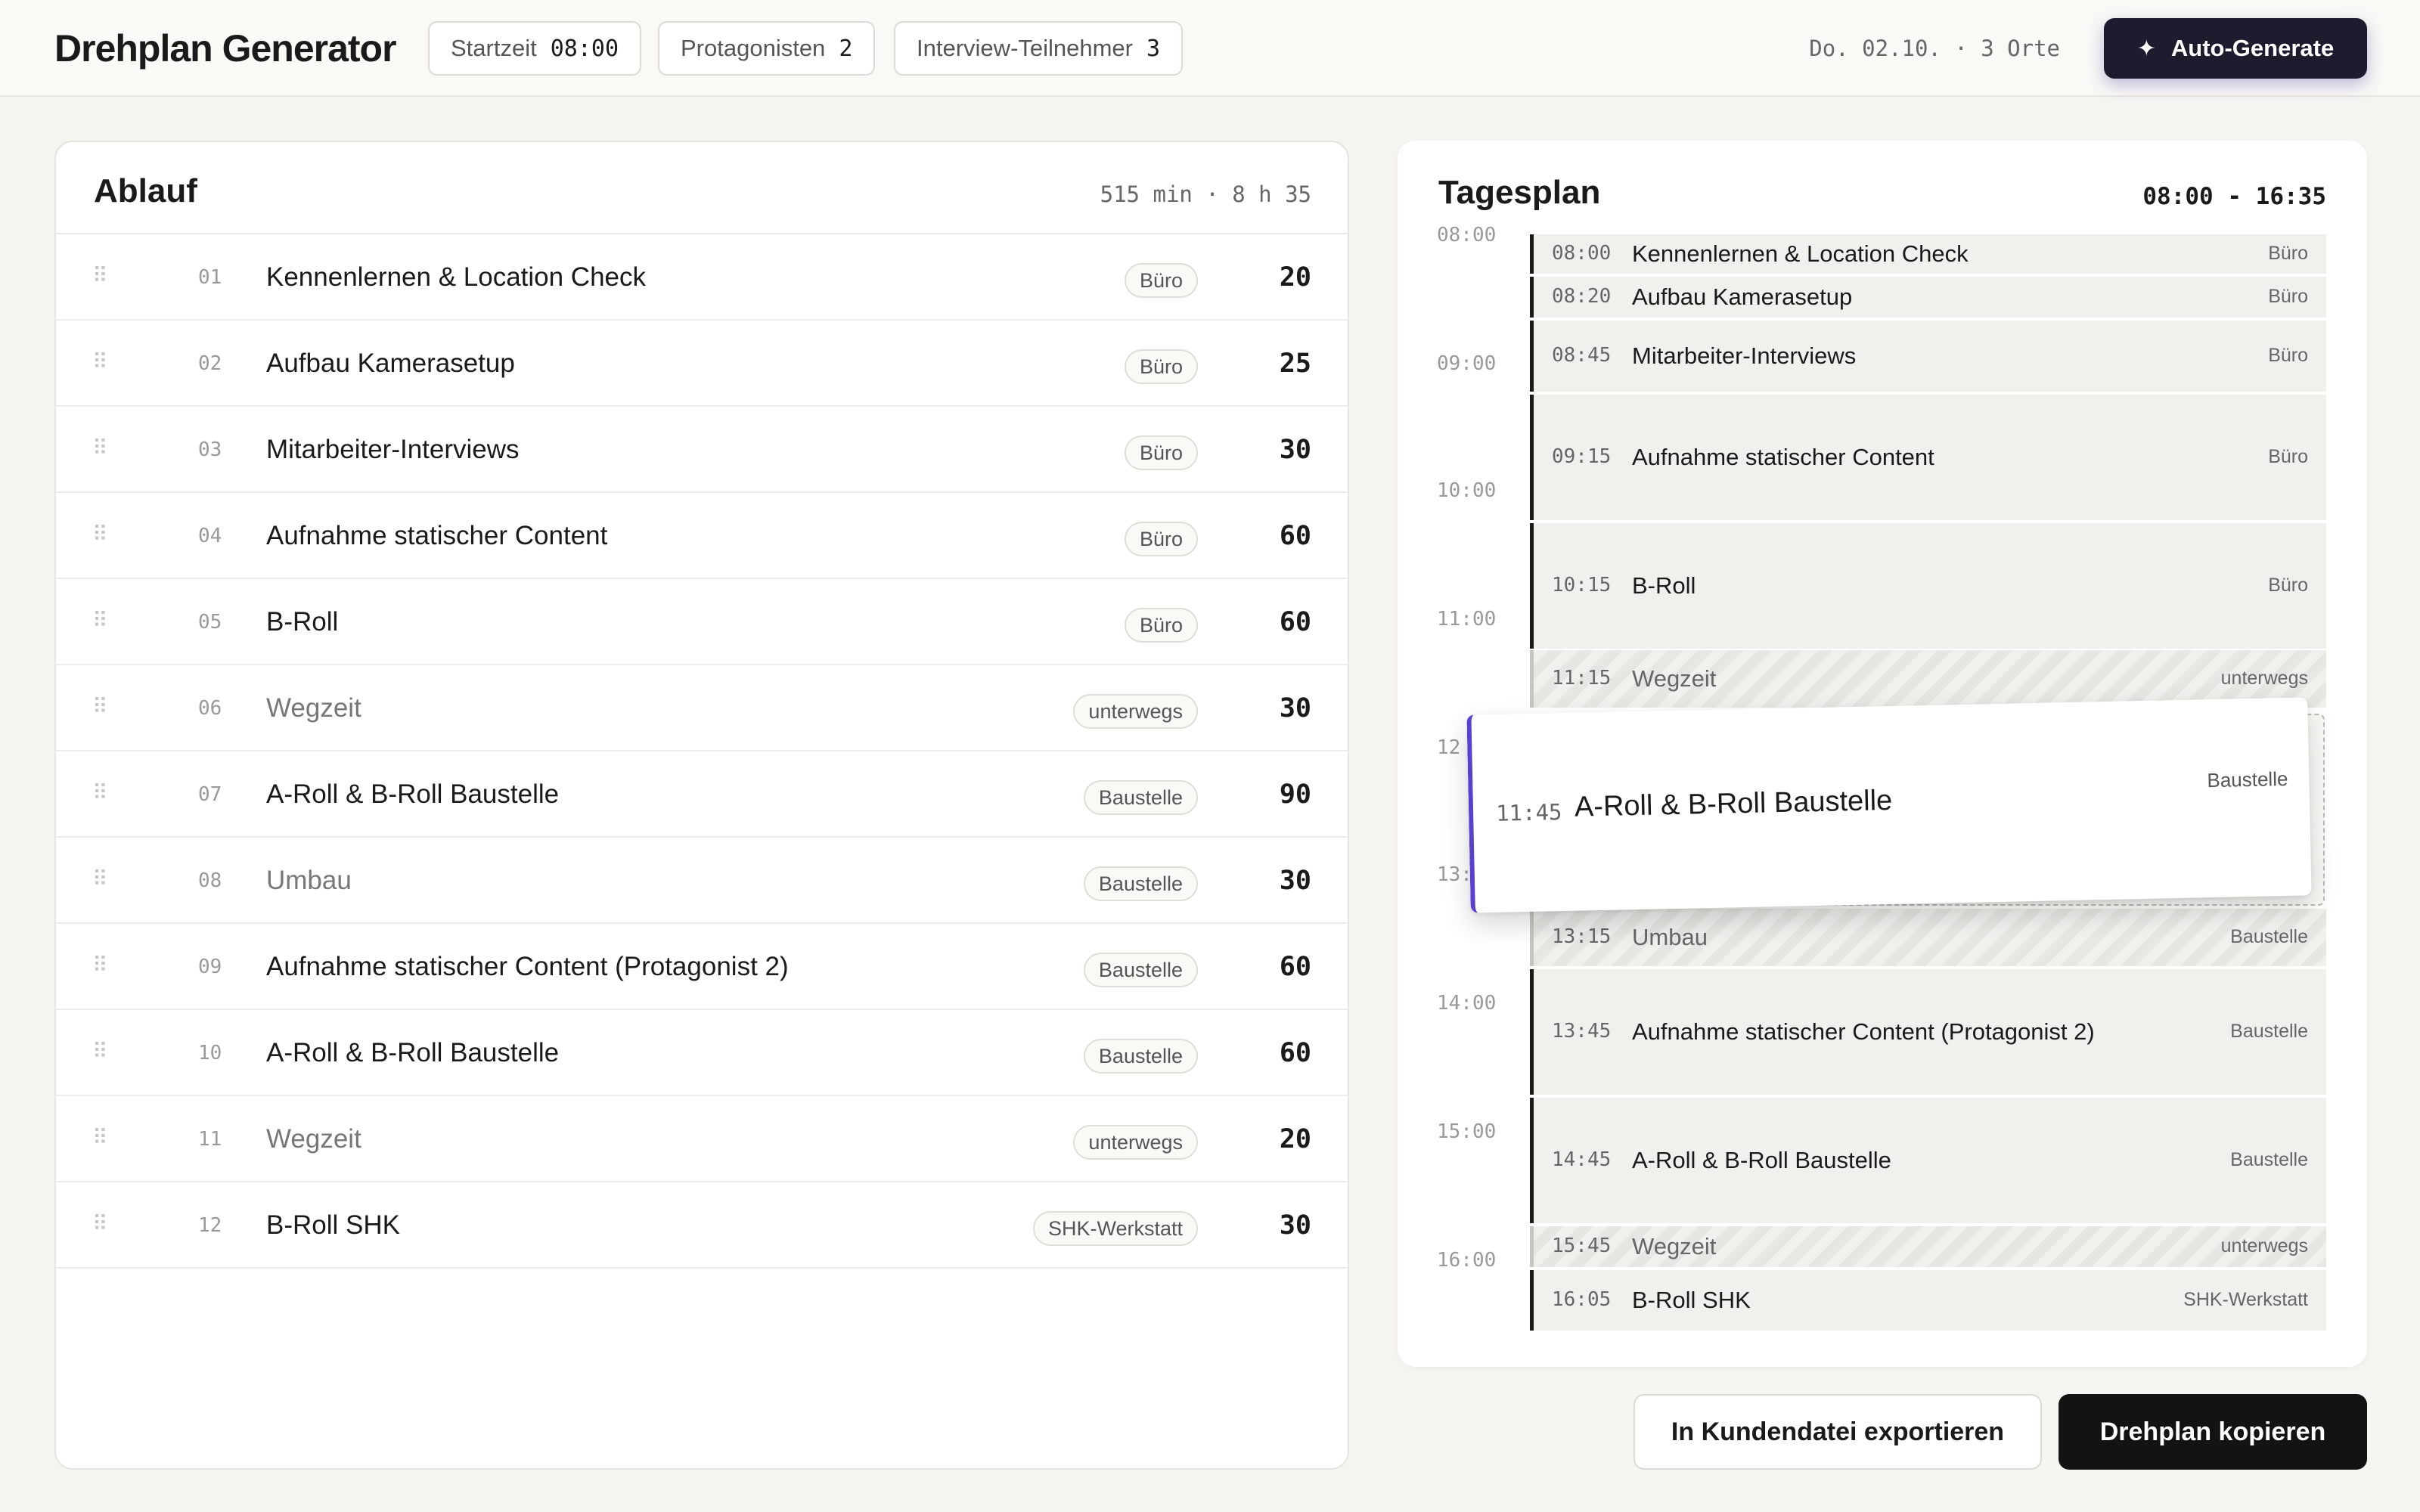 This screenshot has height=1512, width=2420. Describe the element at coordinates (1928, 586) in the screenshot. I see `timeline-block: 10:15 B-Roll Büro` at that location.